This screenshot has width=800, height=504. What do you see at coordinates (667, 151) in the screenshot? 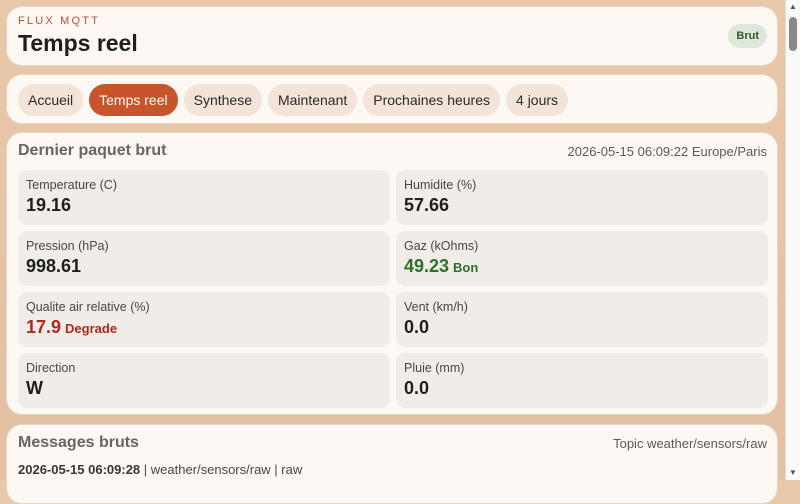
I see `packet-timestamp: 2026-05-15 06:09:22 Europe/Paris` at bounding box center [667, 151].